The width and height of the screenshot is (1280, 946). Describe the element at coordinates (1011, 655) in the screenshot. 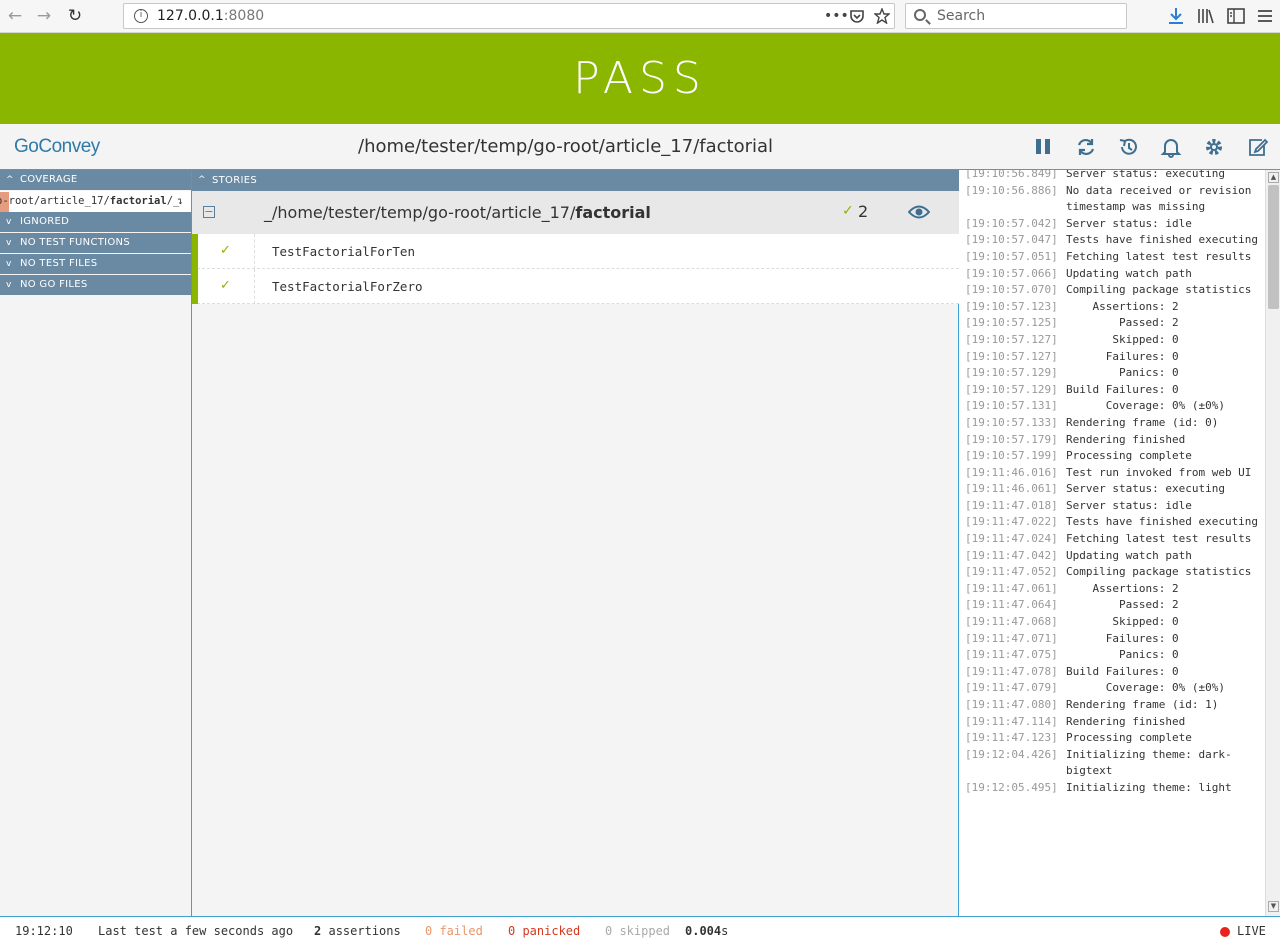

I see `log-timestamp: [19:11:47.075]` at that location.